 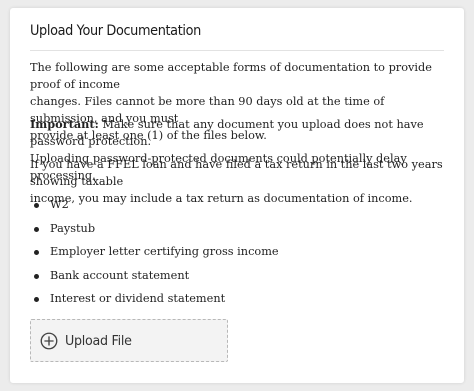 What do you see at coordinates (138, 298) in the screenshot?
I see `document-type: Interest or dividend statement` at bounding box center [138, 298].